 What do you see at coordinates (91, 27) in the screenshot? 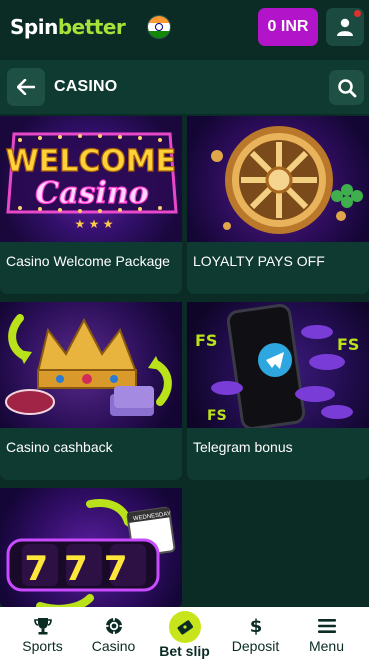
I see `logo-part-better: better` at bounding box center [91, 27].